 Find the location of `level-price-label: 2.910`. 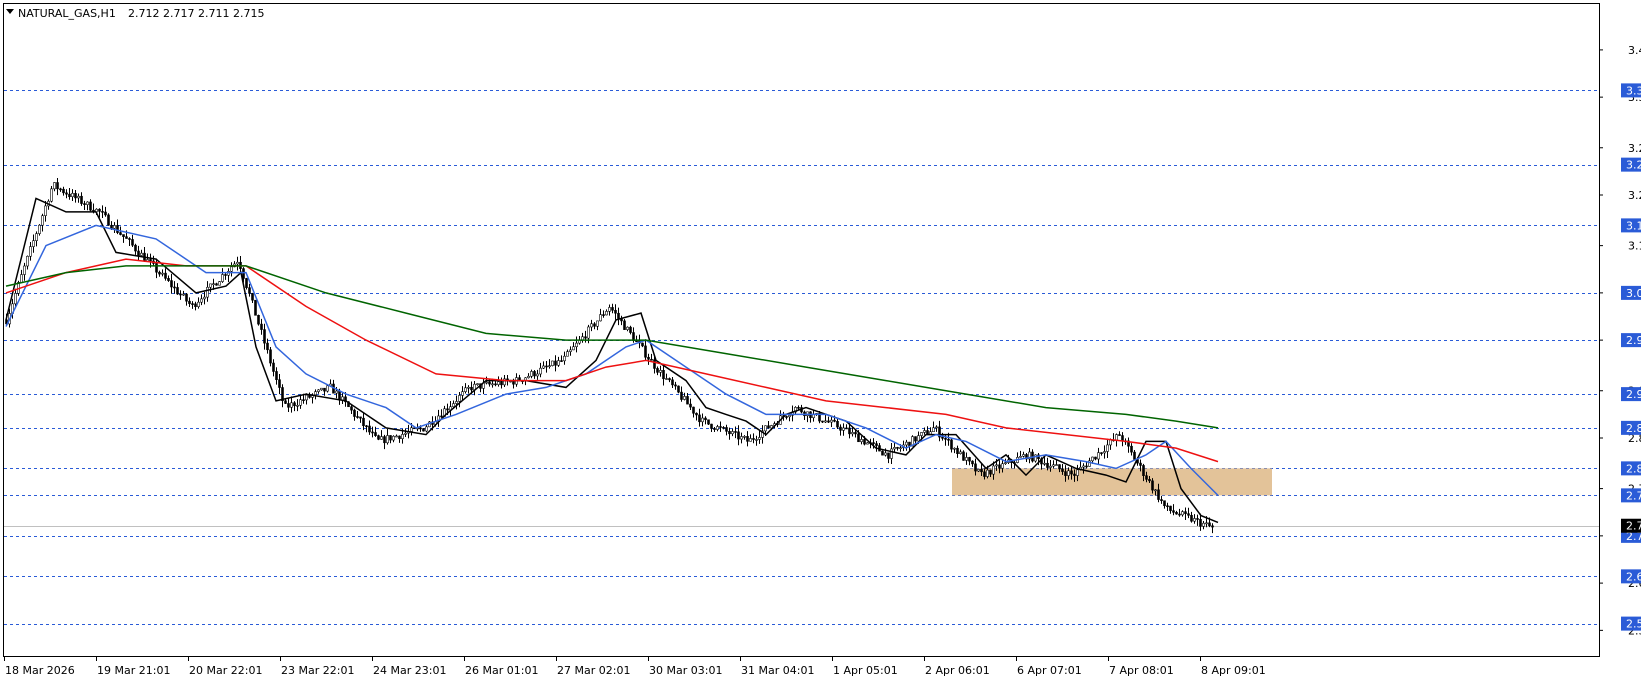

level-price-label: 2.910 is located at coordinates (1631, 394).